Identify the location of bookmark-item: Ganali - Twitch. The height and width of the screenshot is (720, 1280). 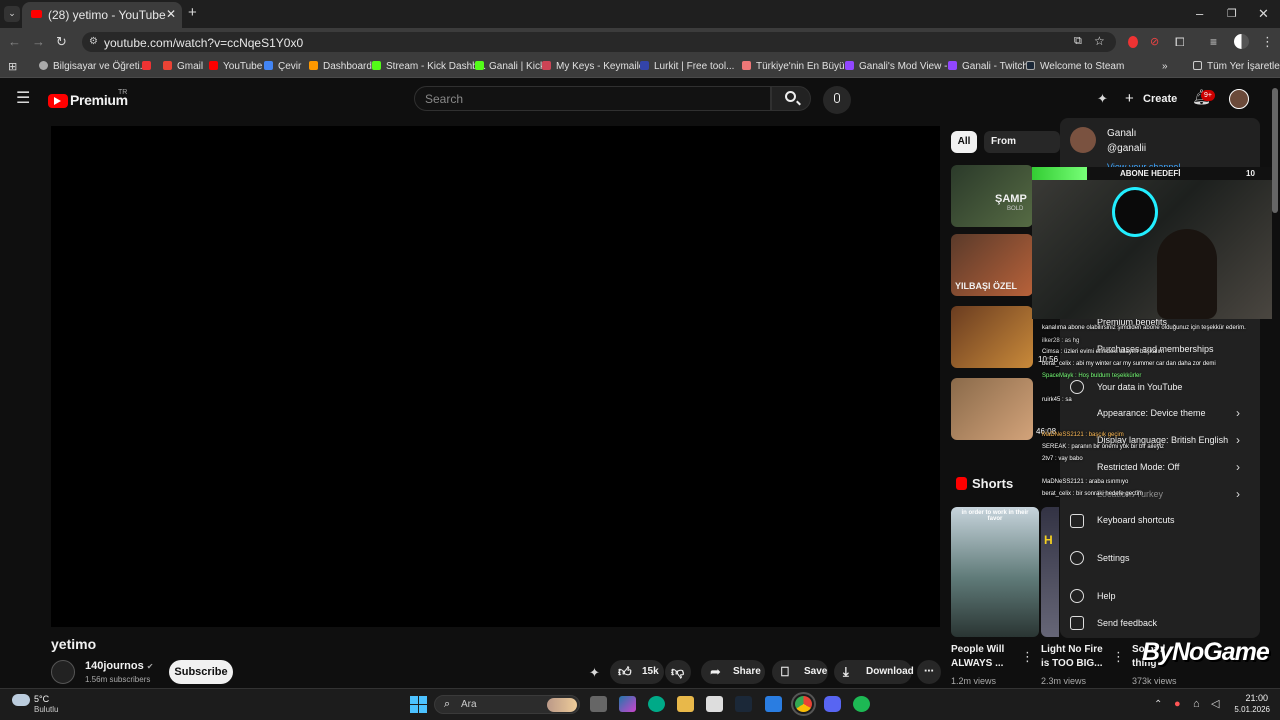
(988, 67).